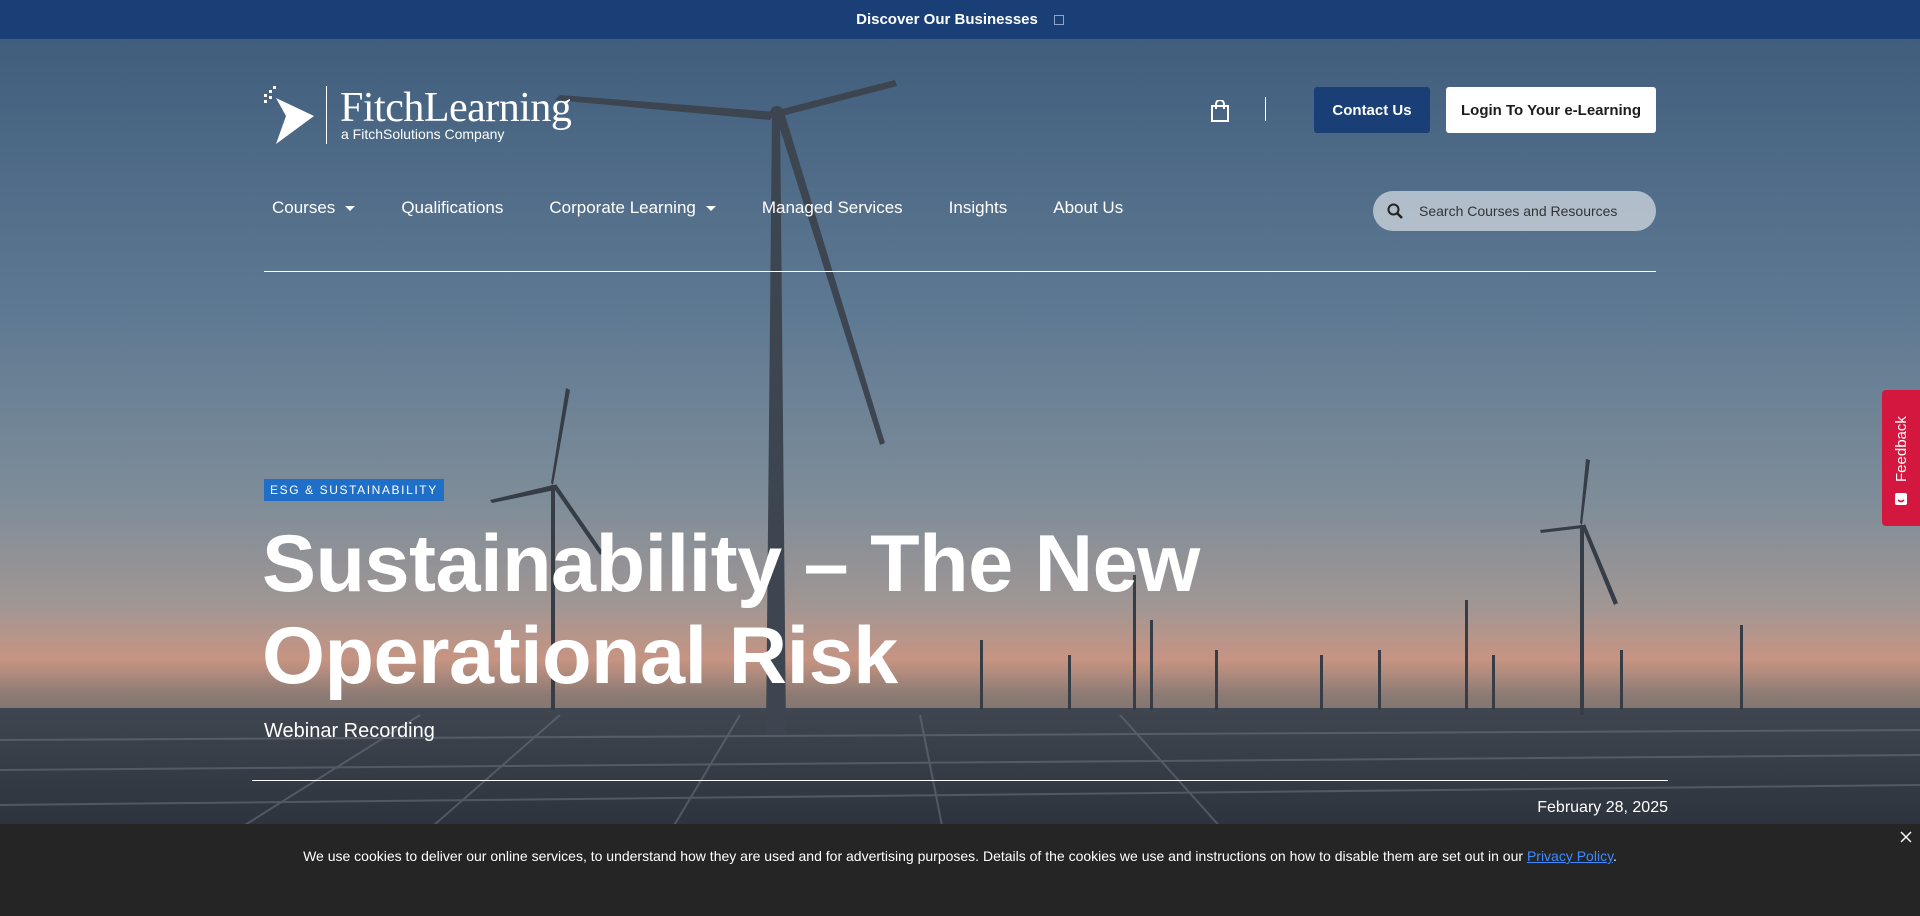  I want to click on publish-date: February 28, 2025, so click(1602, 807).